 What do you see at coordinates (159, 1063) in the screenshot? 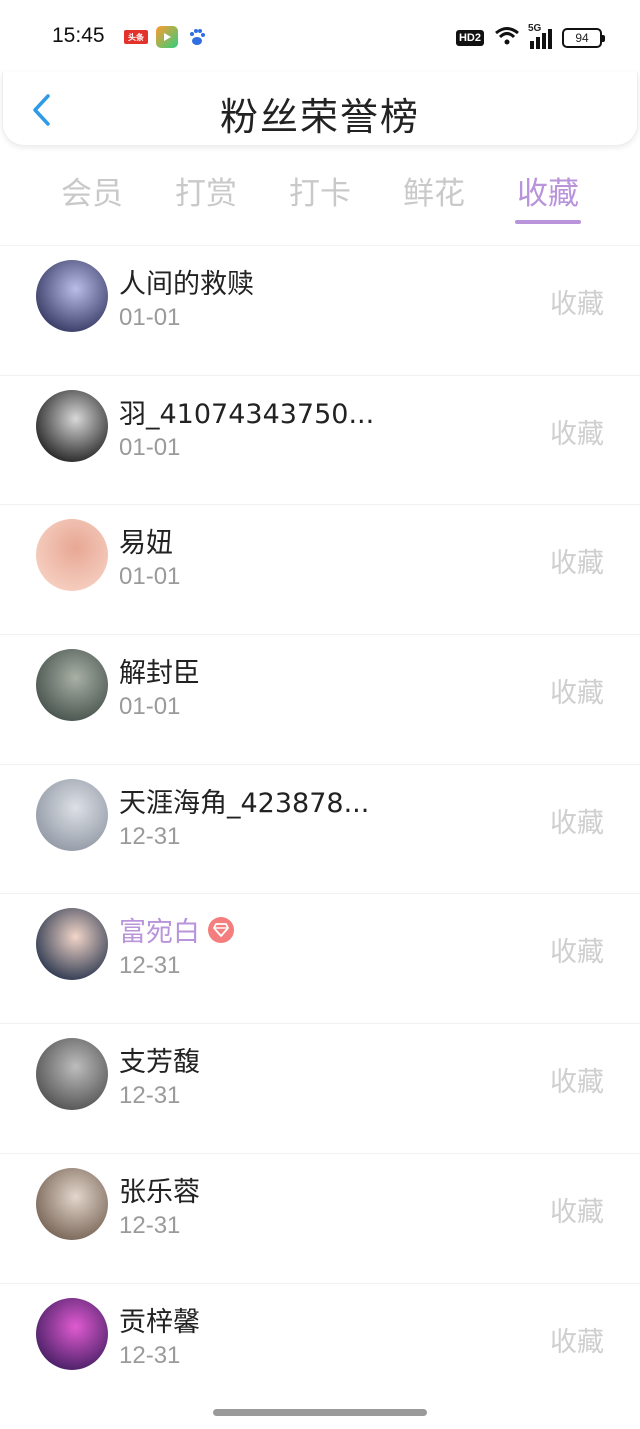
I see `nickname-text: 支芳馥` at bounding box center [159, 1063].